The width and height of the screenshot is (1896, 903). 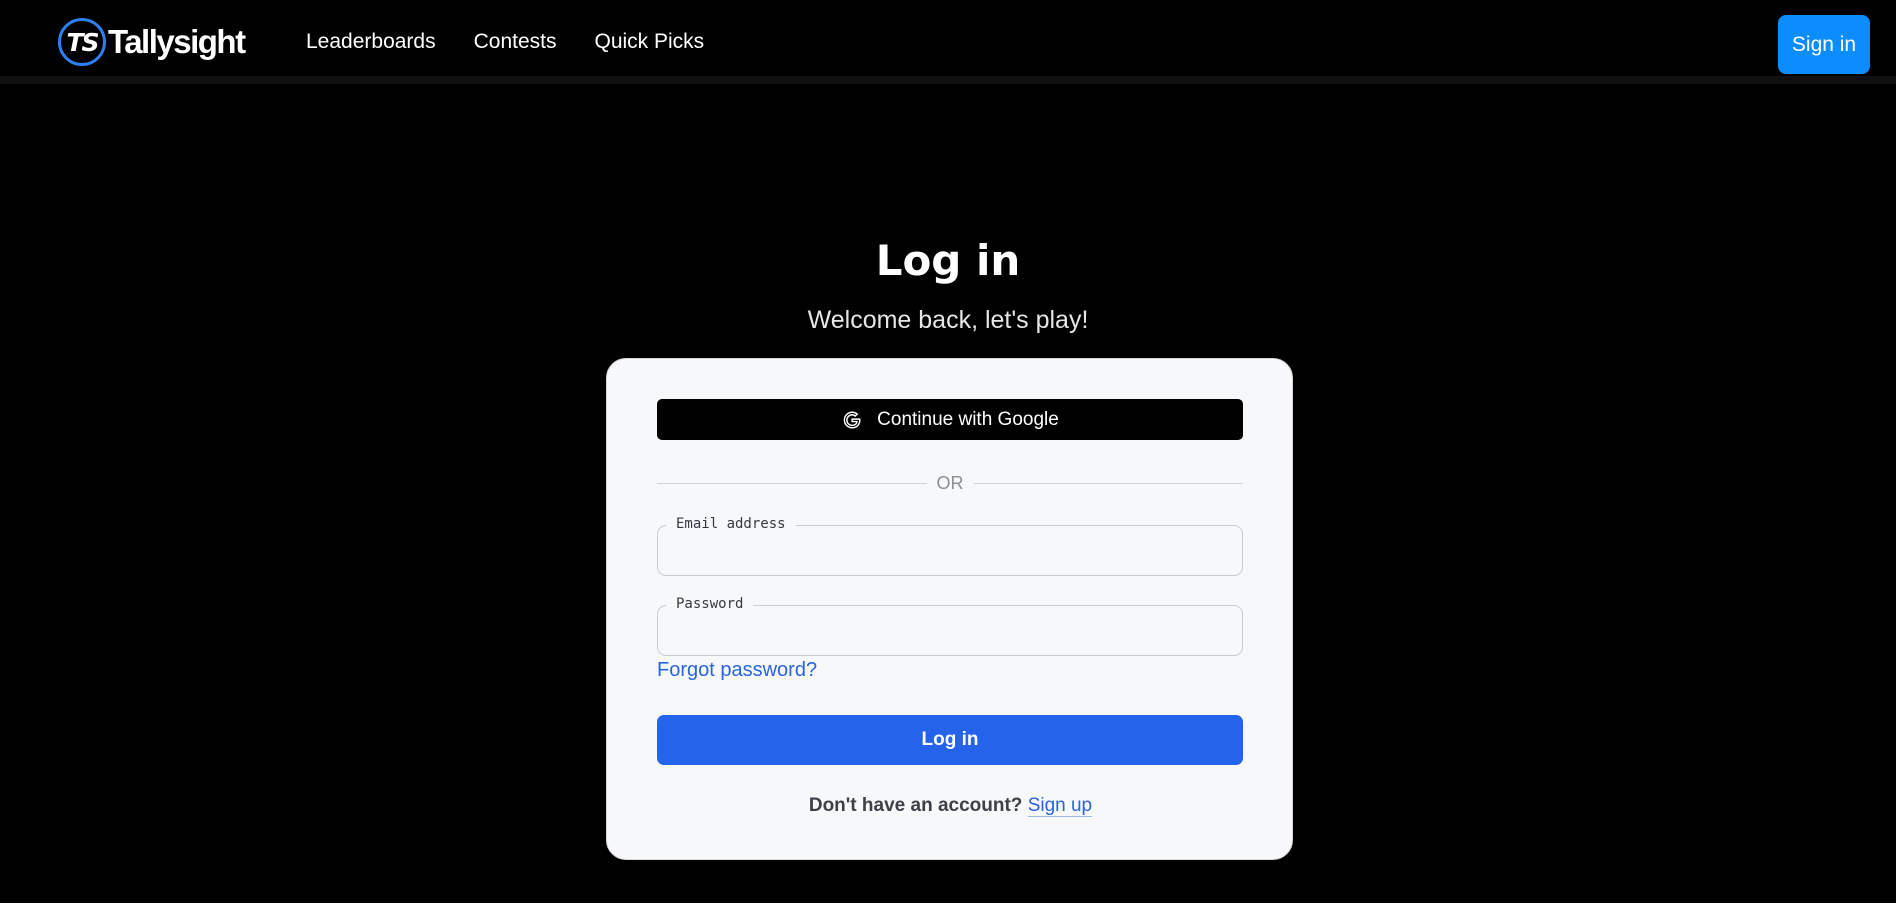 What do you see at coordinates (948, 320) in the screenshot?
I see `page-subtitle: Welcome back, let's play!` at bounding box center [948, 320].